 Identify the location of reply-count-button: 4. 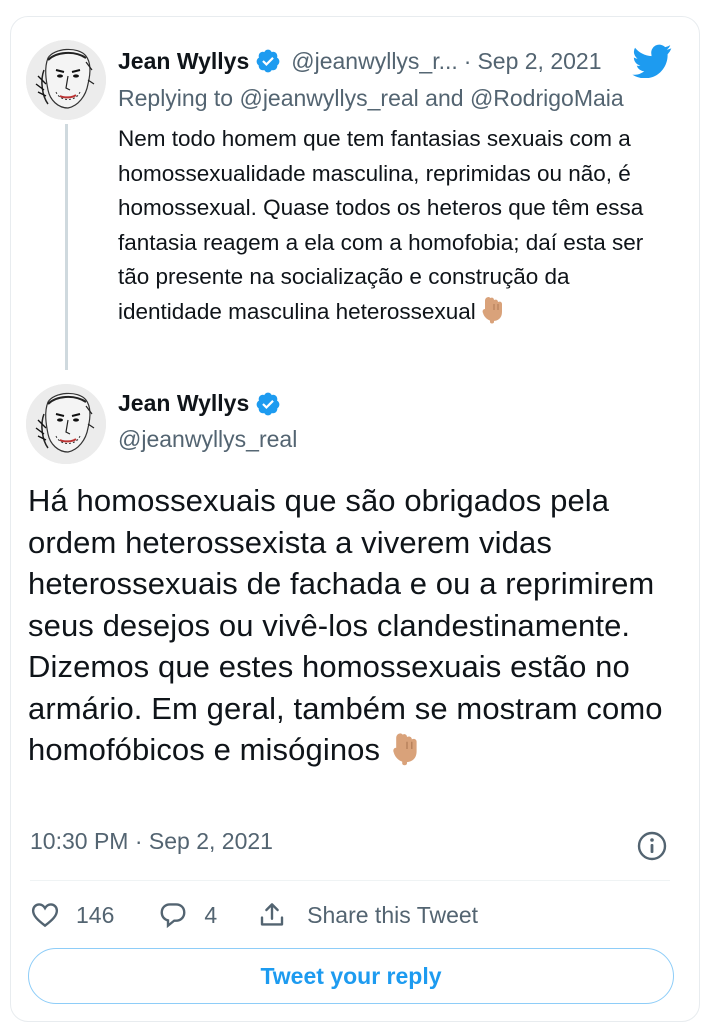
(187, 915).